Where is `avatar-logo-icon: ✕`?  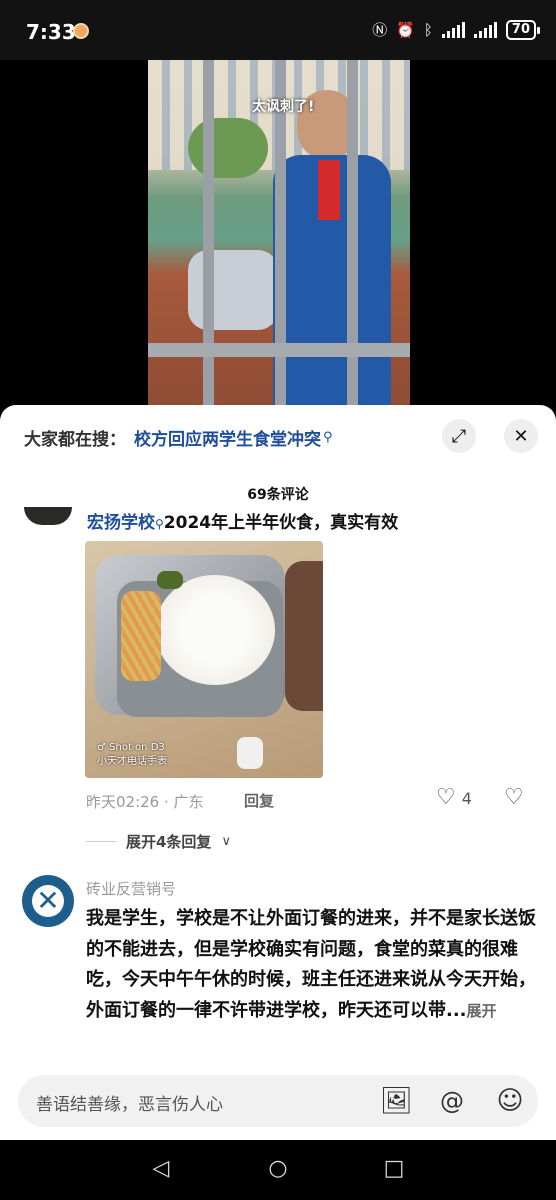
avatar-logo-icon: ✕ is located at coordinates (48, 900).